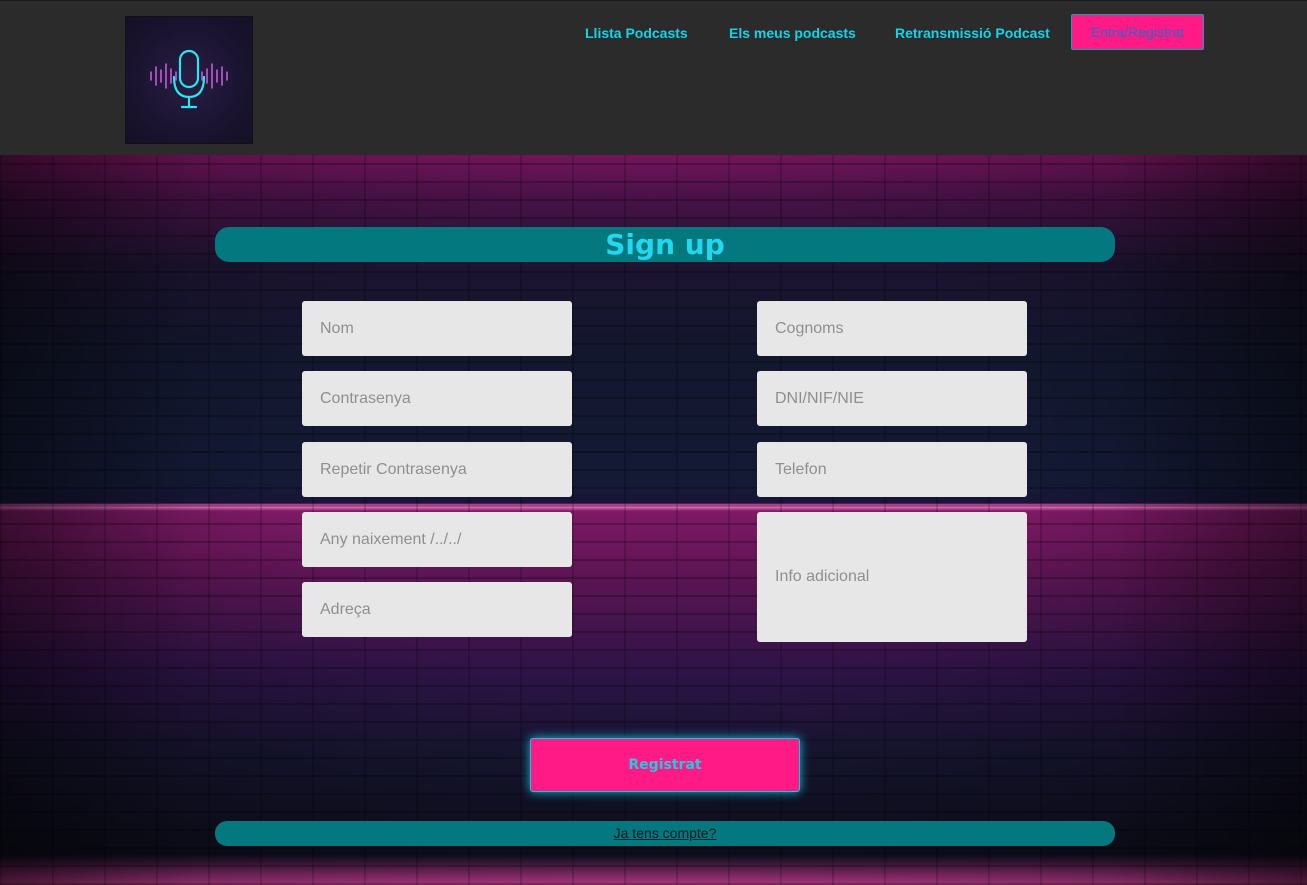 The width and height of the screenshot is (1307, 885). I want to click on microphone-neon-icon, so click(189, 79).